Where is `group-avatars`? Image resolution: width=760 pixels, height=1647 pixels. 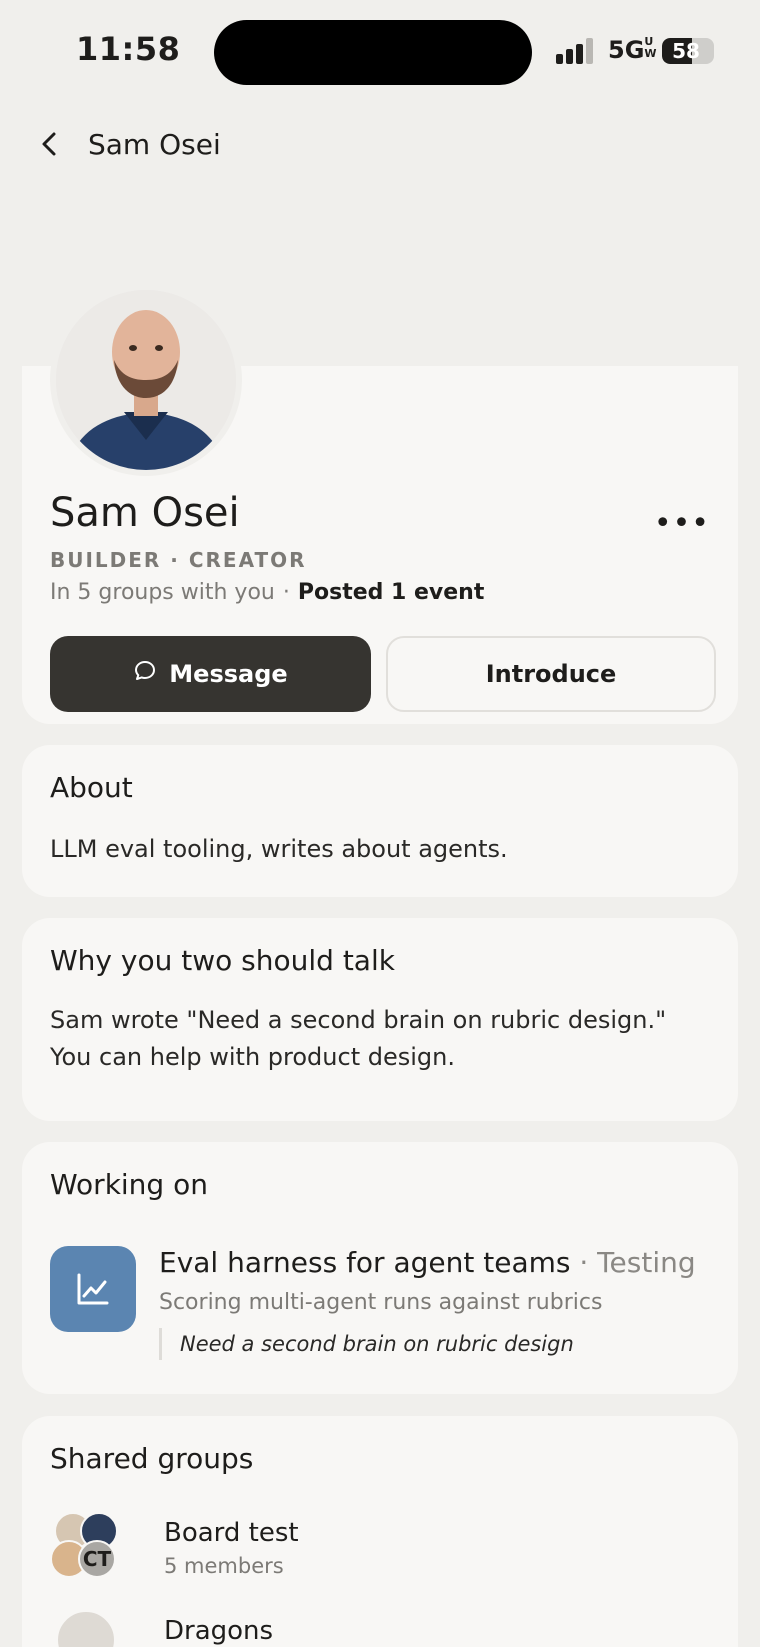 group-avatars is located at coordinates (85, 1628).